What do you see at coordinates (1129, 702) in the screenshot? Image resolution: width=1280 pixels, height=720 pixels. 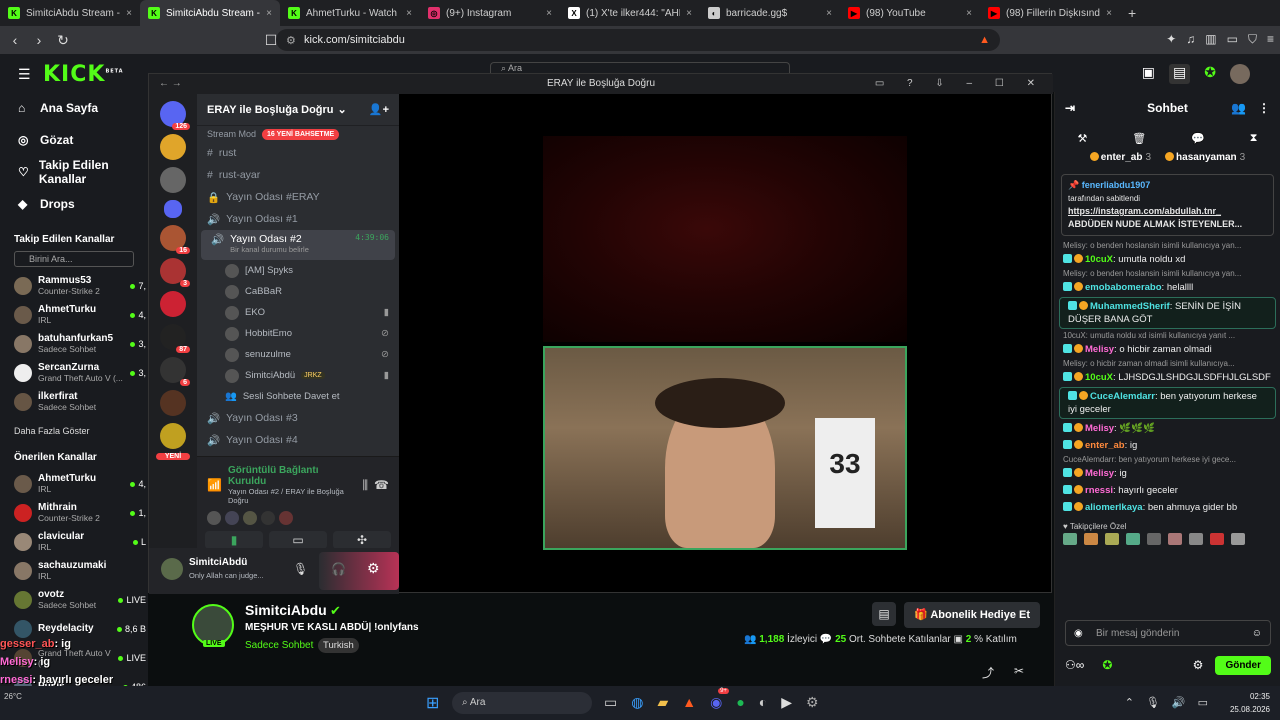 I see `tray-chevron-icon: ⌃` at bounding box center [1129, 702].